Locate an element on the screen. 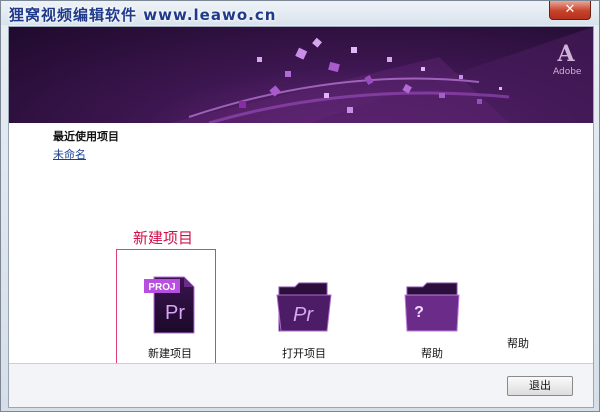 The width and height of the screenshot is (600, 412). window-title: 狸窝视频编辑软件 www.leawo.cn is located at coordinates (143, 15).